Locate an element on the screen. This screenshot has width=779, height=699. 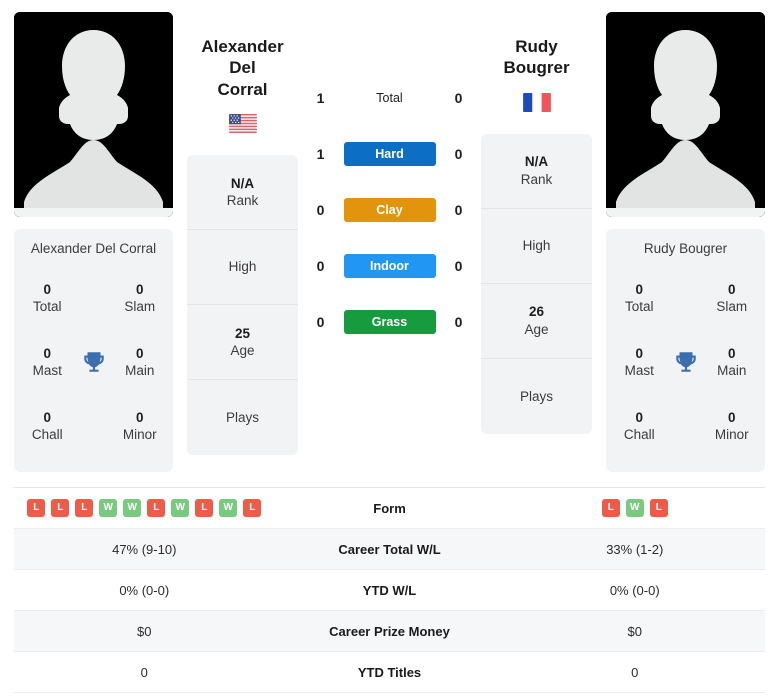
name-line-1: Alexander Del is located at coordinates (242, 57).